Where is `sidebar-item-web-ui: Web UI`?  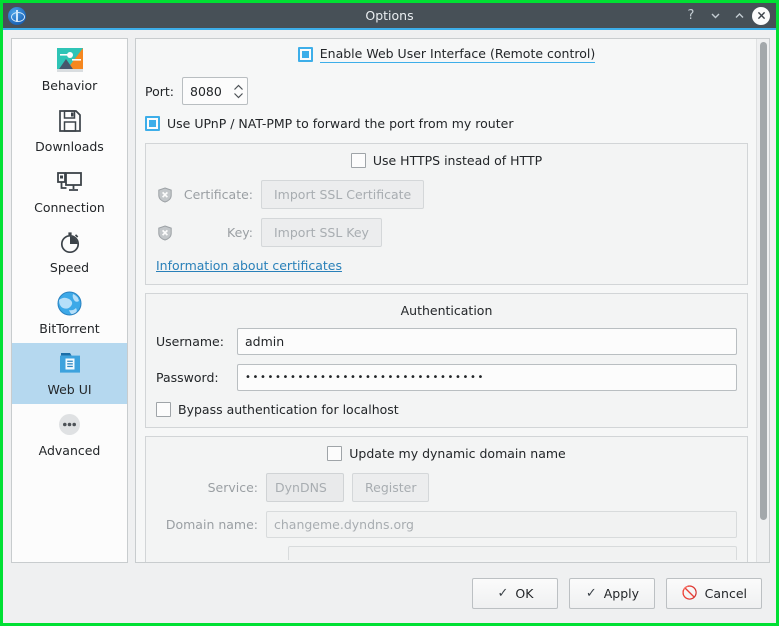
sidebar-item-web-ui: Web UI is located at coordinates (69, 373).